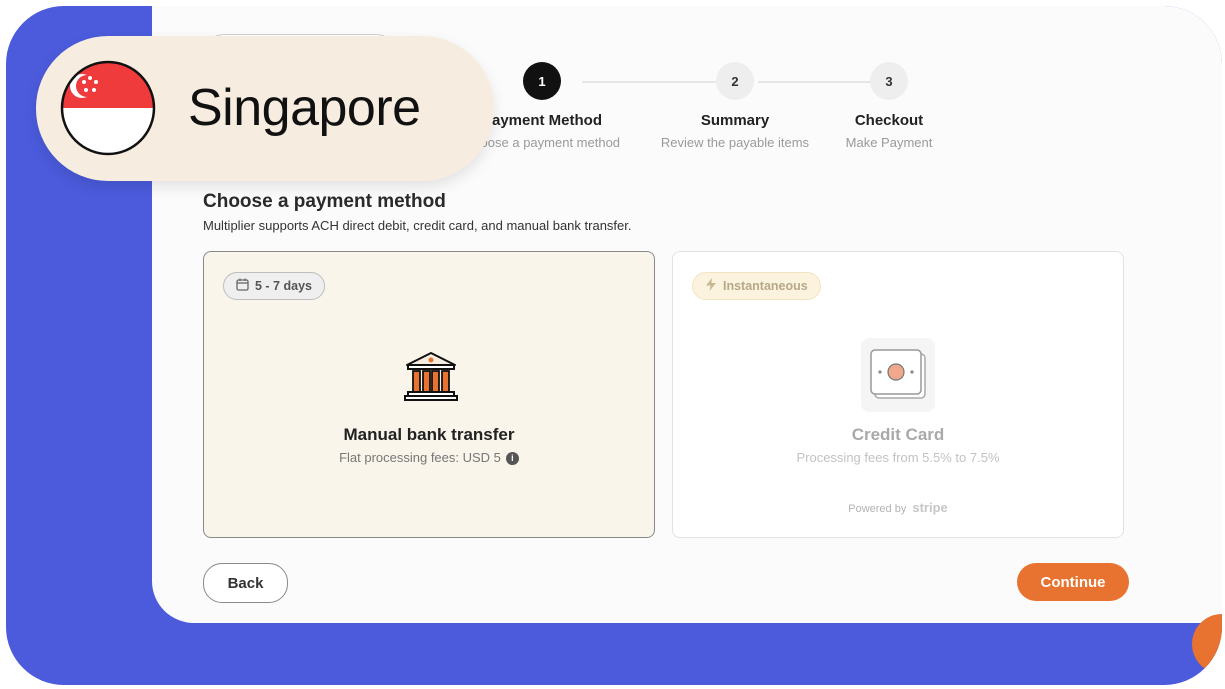 This screenshot has height=689, width=1225. Describe the element at coordinates (242, 286) in the screenshot. I see `calendar-icon` at that location.